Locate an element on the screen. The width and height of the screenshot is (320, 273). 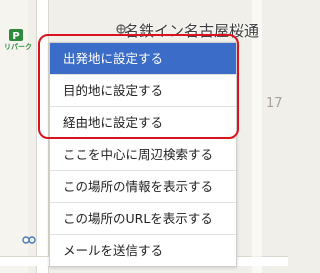
menu-item-search-nearby: ここを中心に周辺検索する is located at coordinates (143, 155).